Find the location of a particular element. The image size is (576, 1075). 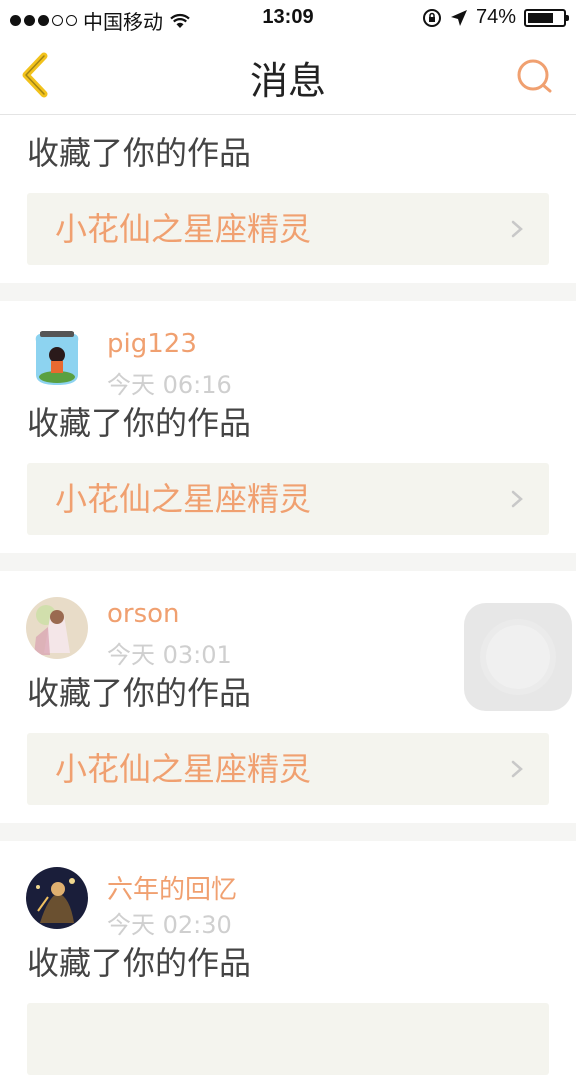

search-icon is located at coordinates (534, 76).